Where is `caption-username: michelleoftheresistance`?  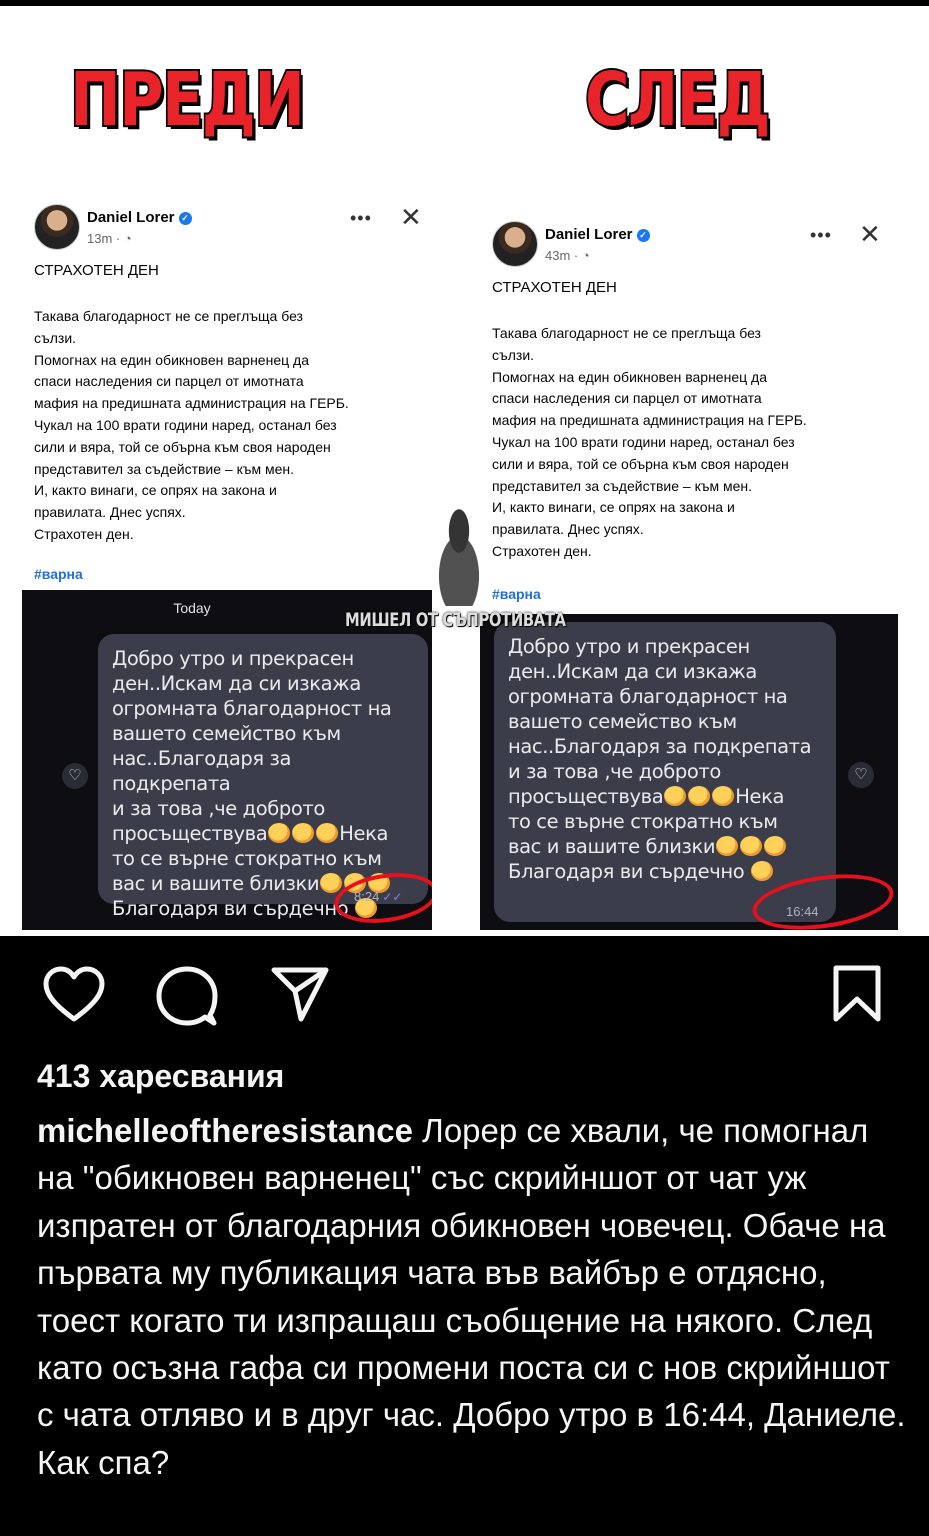 caption-username: michelleoftheresistance is located at coordinates (225, 1130).